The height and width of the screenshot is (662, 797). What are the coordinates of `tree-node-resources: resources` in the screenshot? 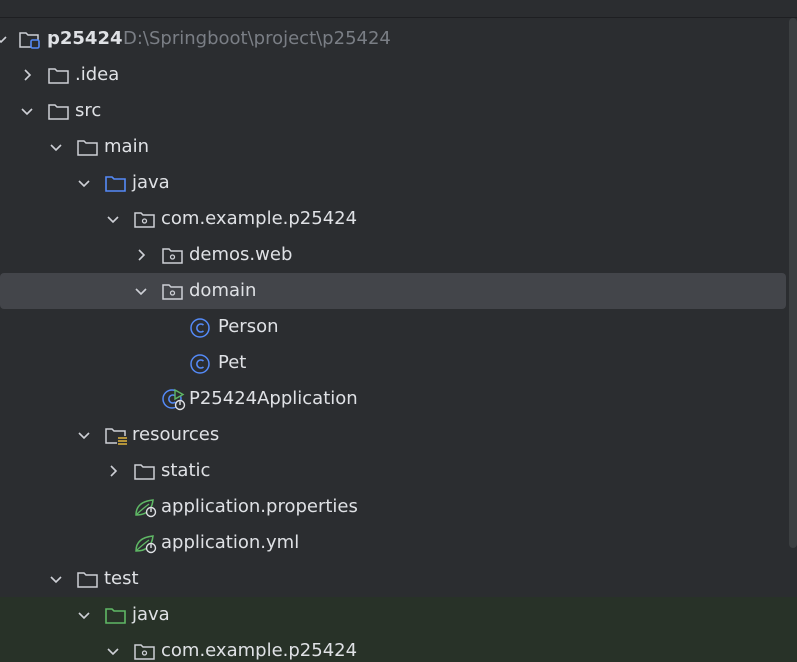 It's located at (398, 435).